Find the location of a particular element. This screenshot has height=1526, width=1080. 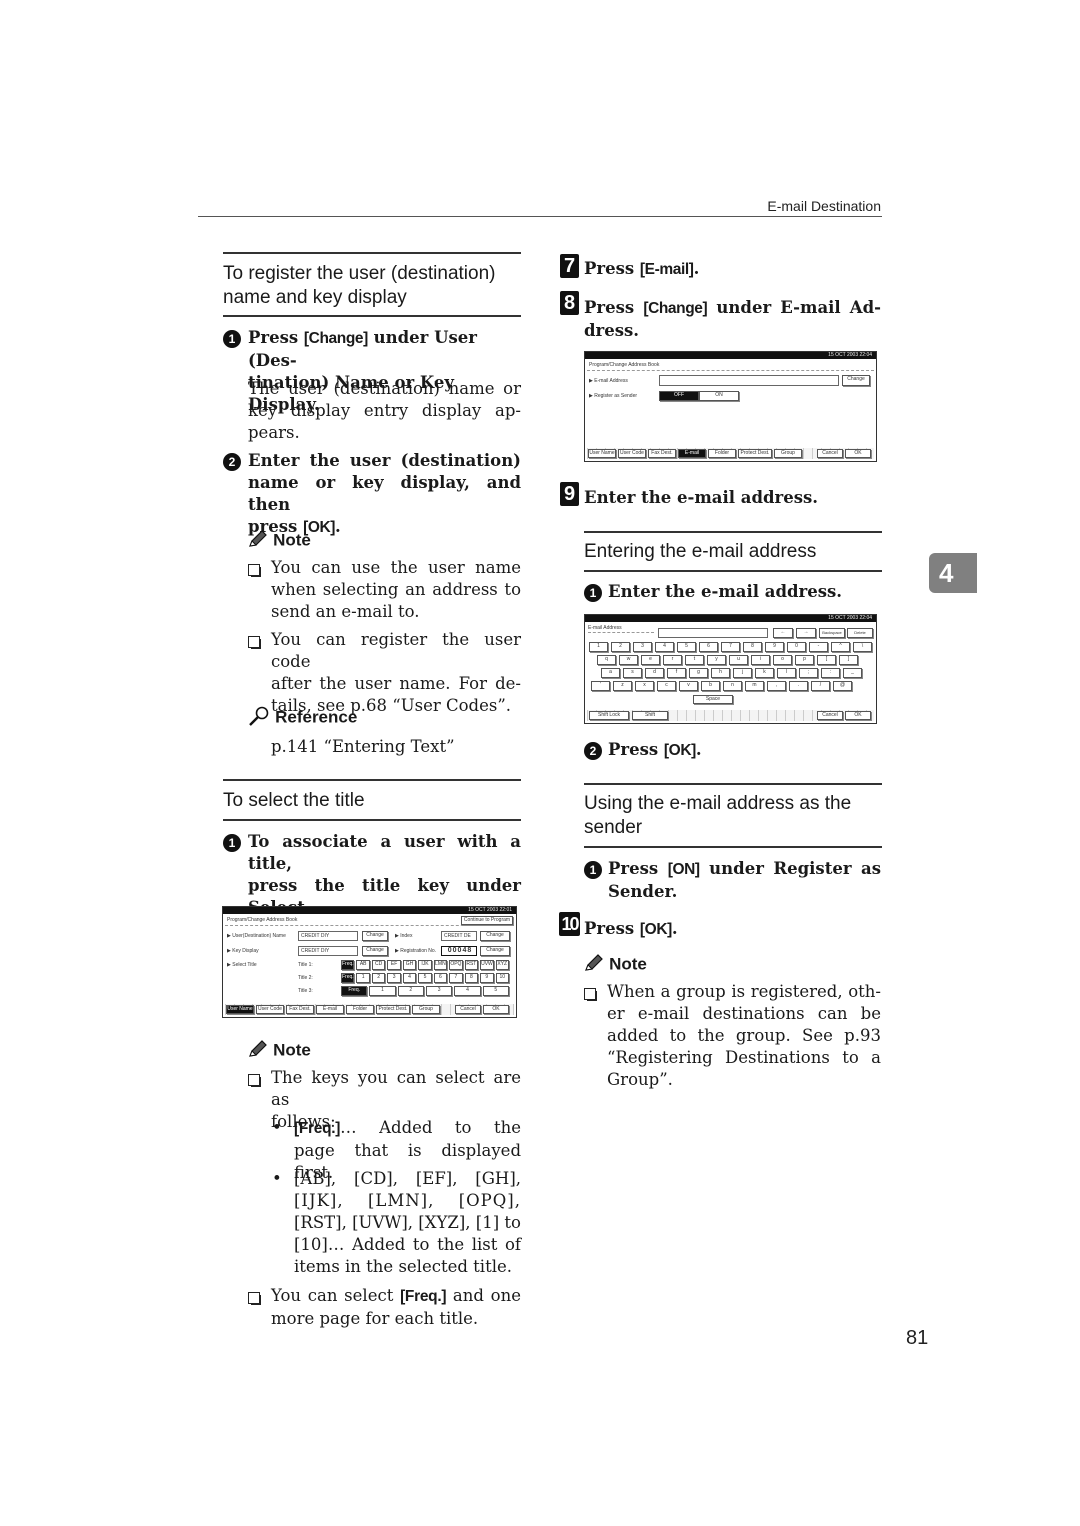

keyboard-key: _ is located at coordinates (852, 673).